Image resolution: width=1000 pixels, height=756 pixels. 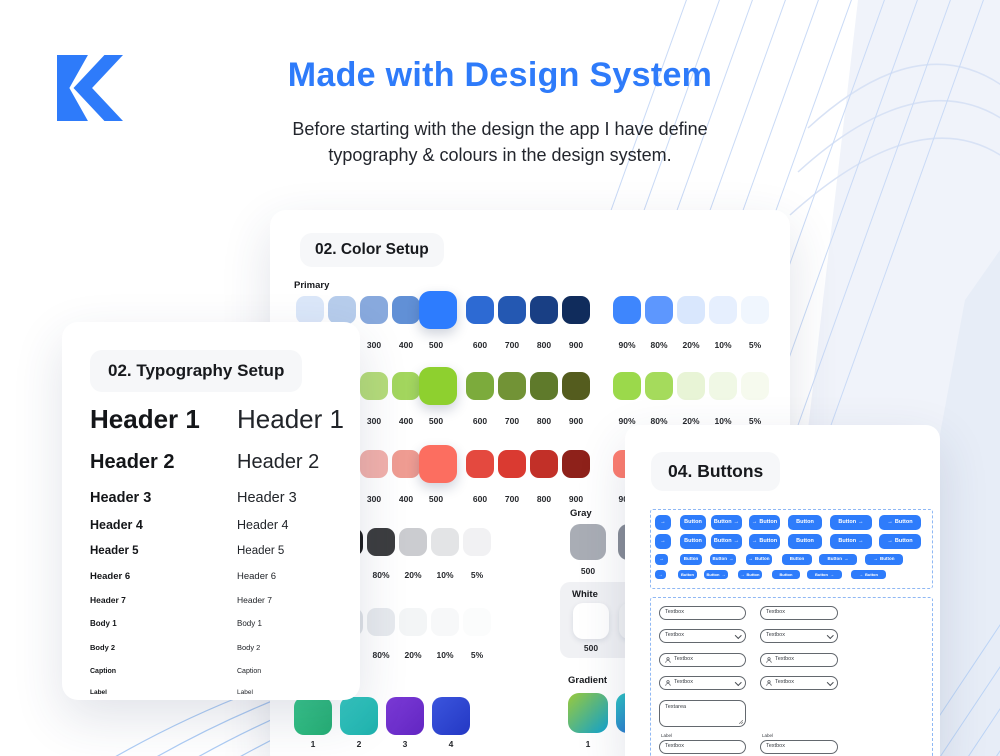 What do you see at coordinates (249, 623) in the screenshot?
I see `type-sample-regular-8: Body 1` at bounding box center [249, 623].